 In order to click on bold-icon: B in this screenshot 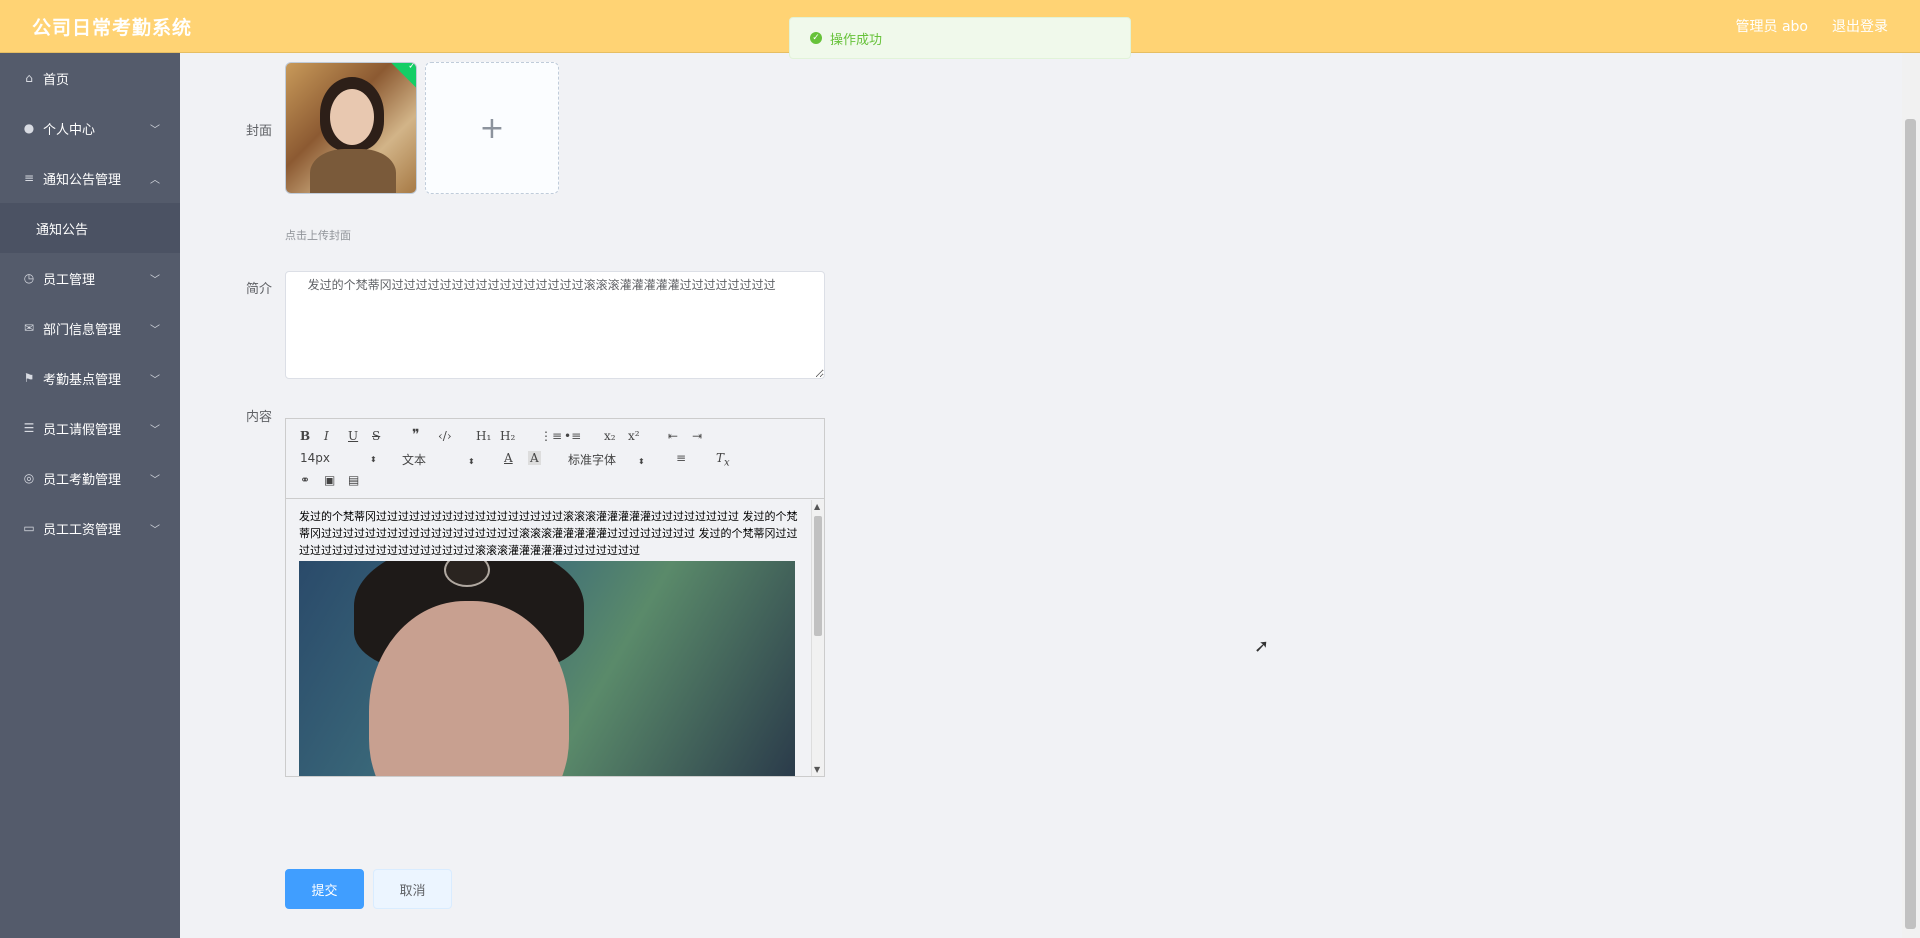, I will do `click(305, 436)`.